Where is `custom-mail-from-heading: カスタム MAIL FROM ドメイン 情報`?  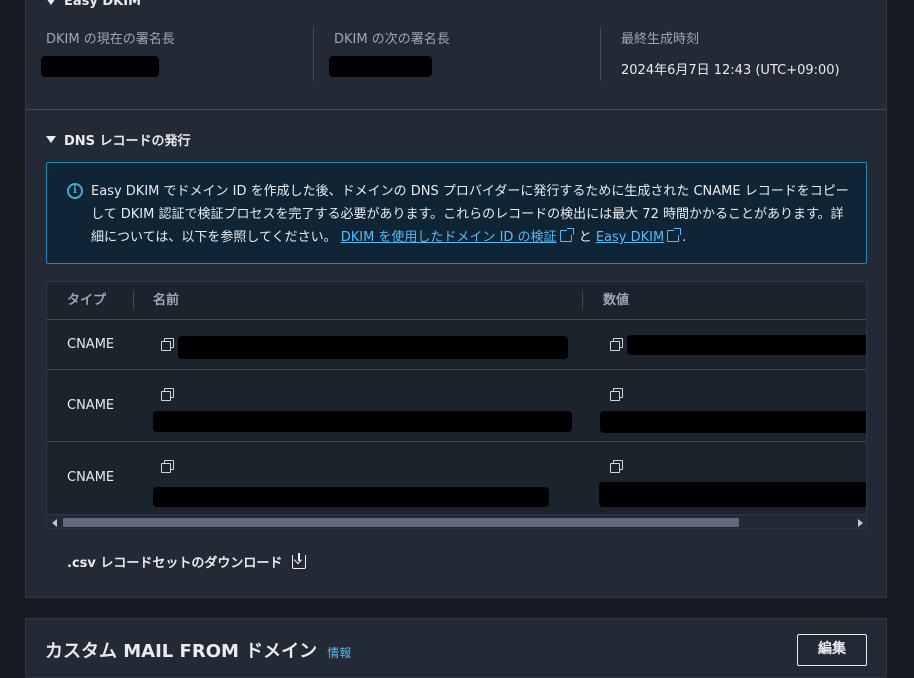
custom-mail-from-heading: カスタム MAIL FROM ドメイン 情報 is located at coordinates (198, 650).